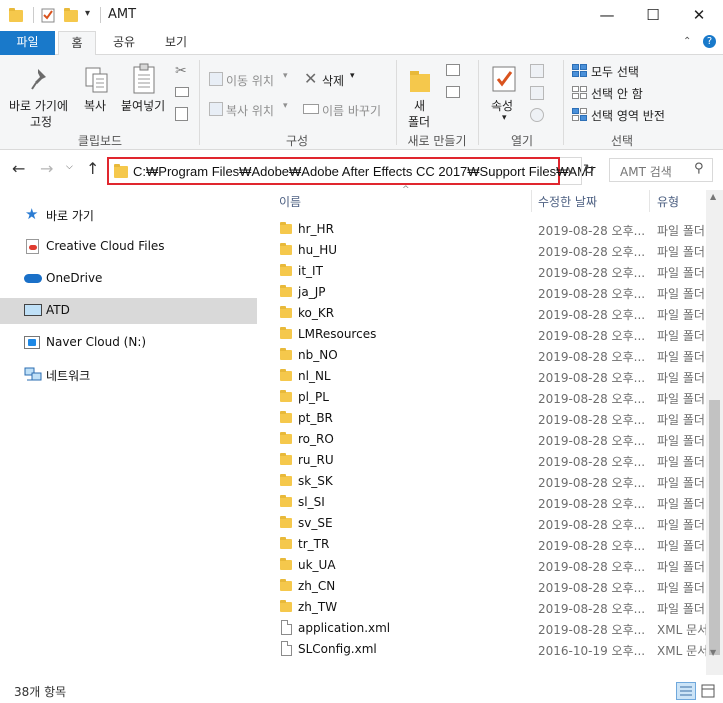 Image resolution: width=723 pixels, height=703 pixels. Describe the element at coordinates (182, 92) in the screenshot. I see `copy-path-icon` at that location.